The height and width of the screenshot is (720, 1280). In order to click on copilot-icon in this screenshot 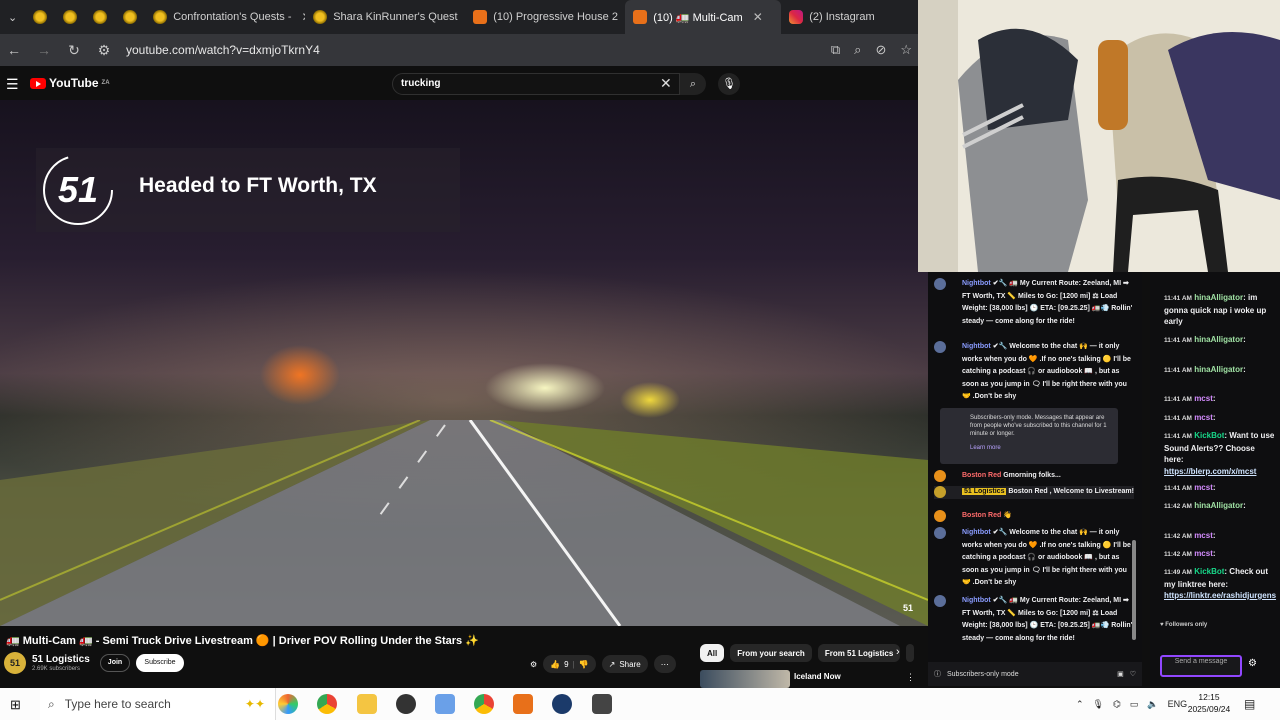, I will do `click(288, 704)`.